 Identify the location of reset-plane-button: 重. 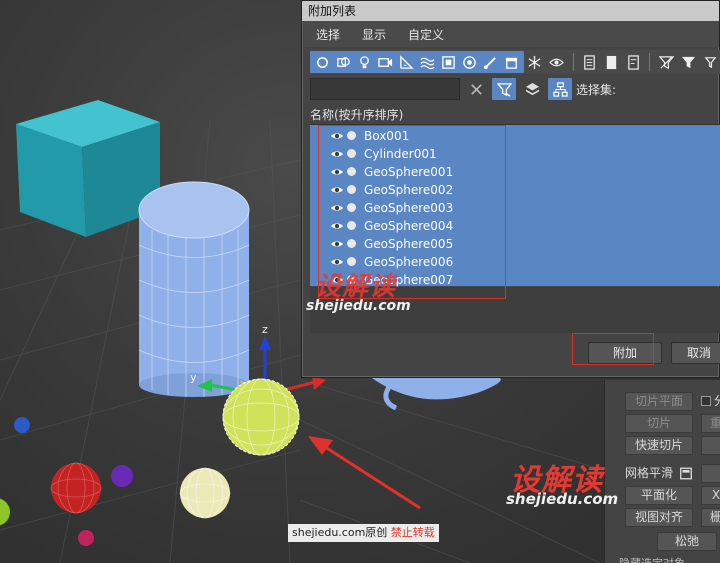
(710, 423).